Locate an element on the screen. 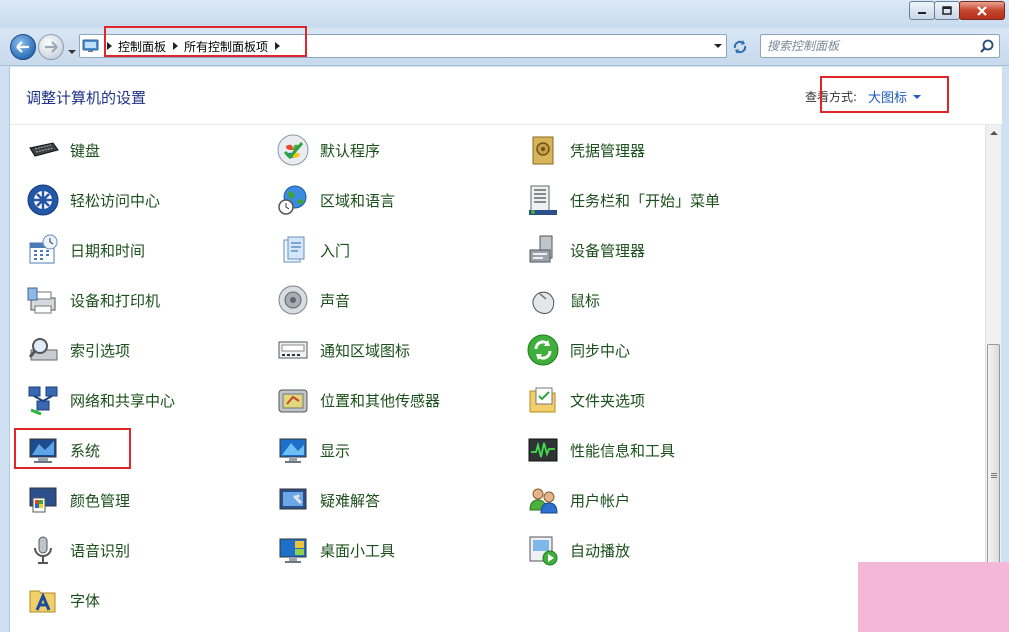 This screenshot has width=1009, height=632. user-accounts-icon is located at coordinates (543, 500).